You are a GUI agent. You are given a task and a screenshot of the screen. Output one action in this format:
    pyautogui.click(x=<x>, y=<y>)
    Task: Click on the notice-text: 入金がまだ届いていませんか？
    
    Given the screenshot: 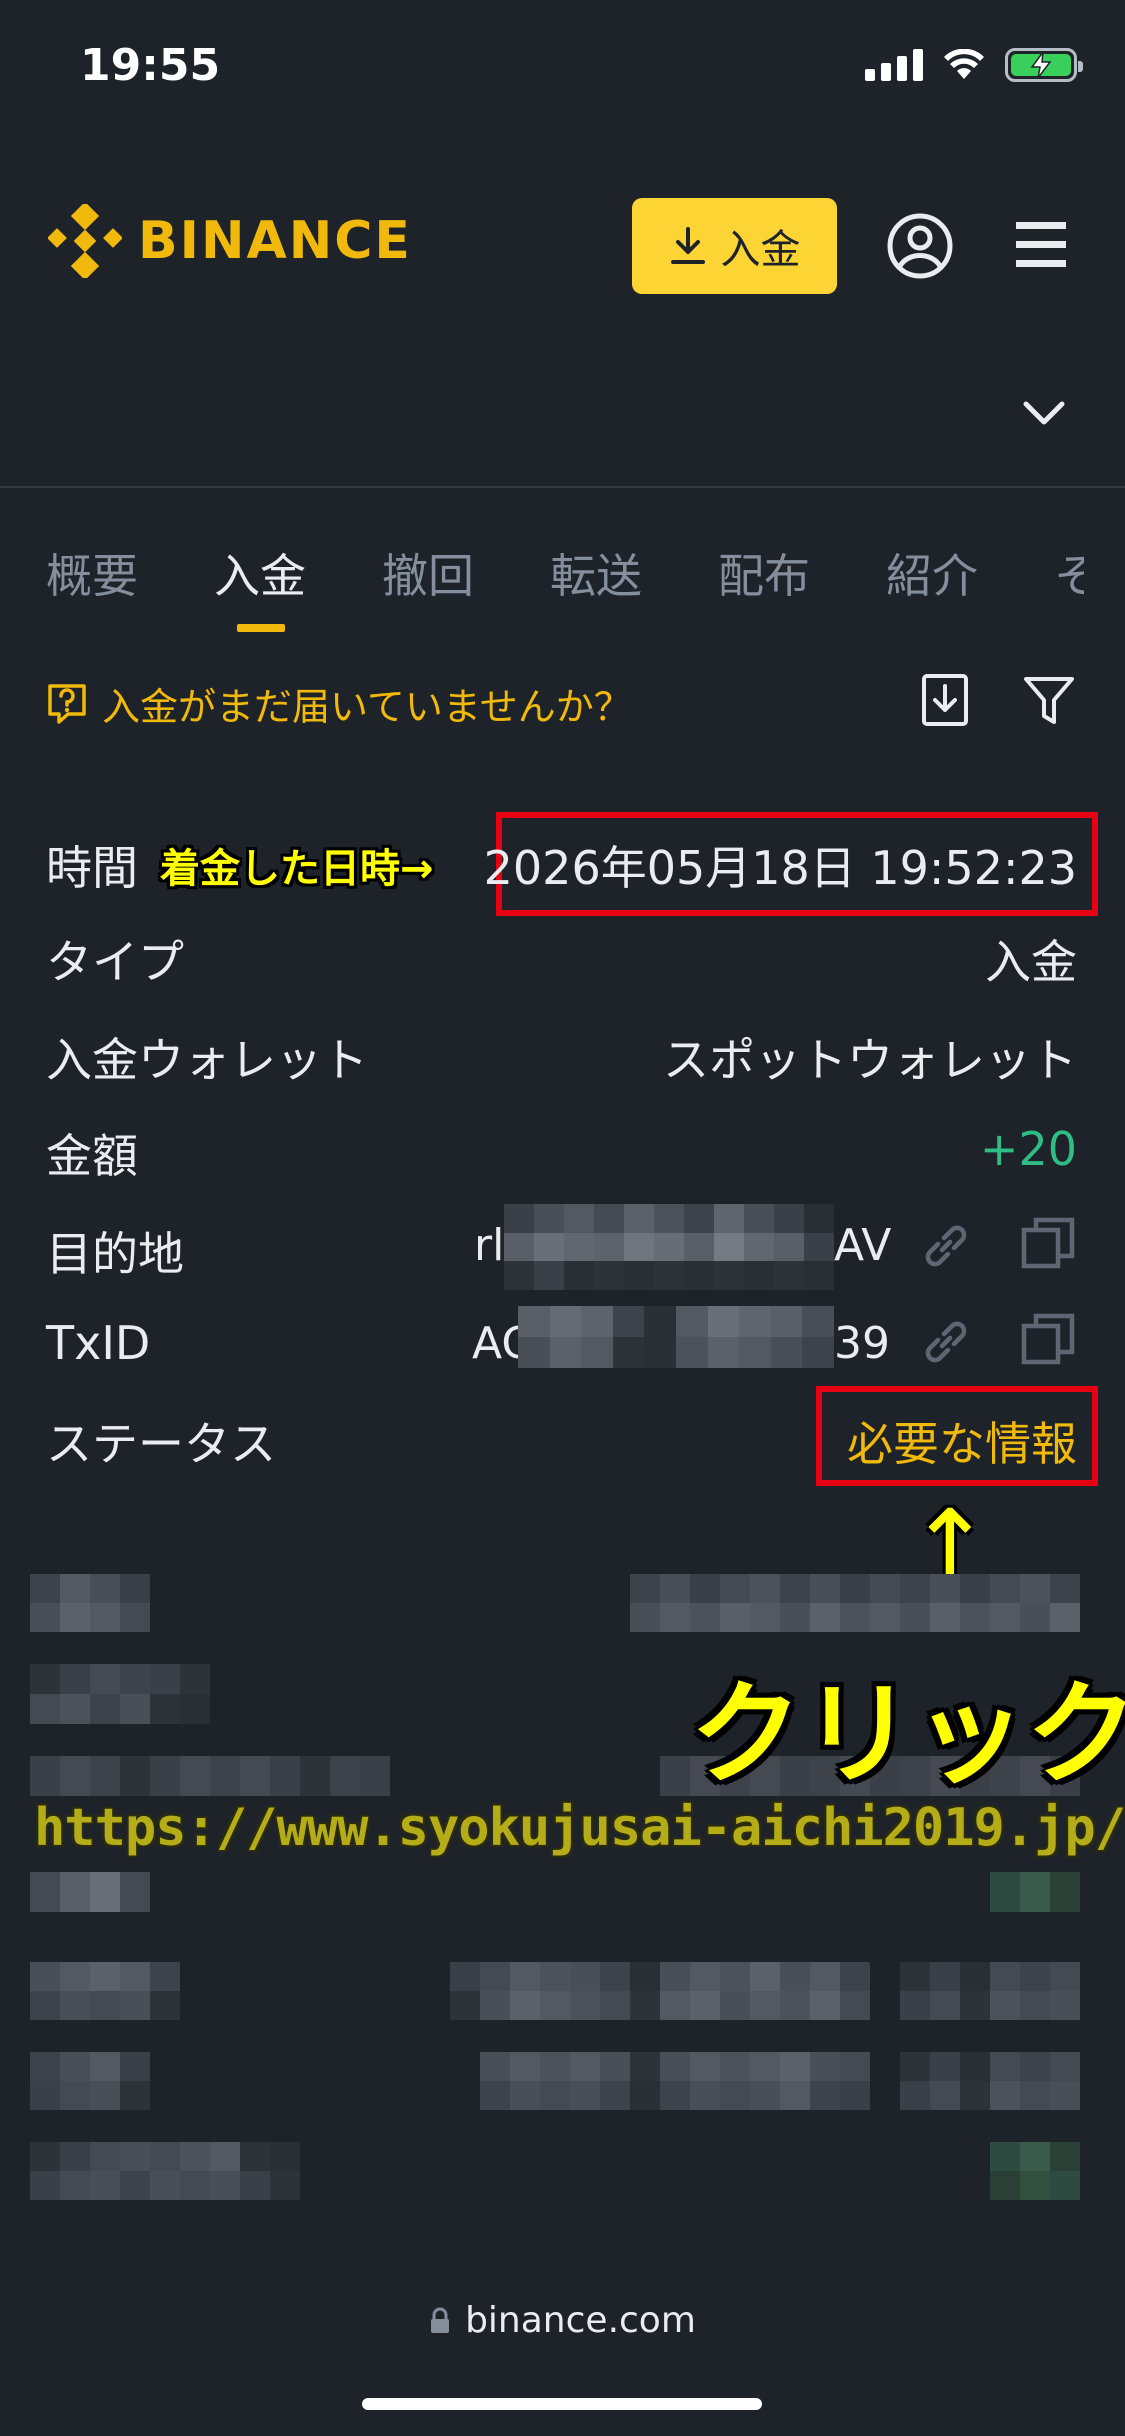 What is the action you would take?
    pyautogui.click(x=367, y=707)
    